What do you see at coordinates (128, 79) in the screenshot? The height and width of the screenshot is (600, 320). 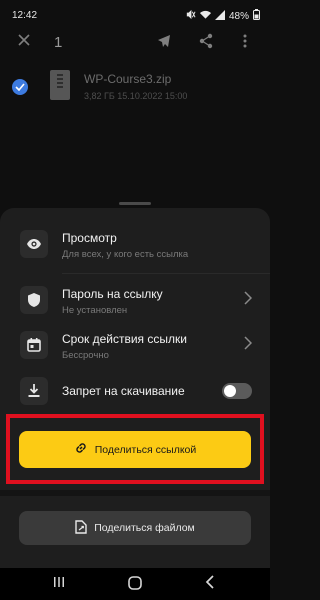 I see `file-name: WP-Course3.zip` at bounding box center [128, 79].